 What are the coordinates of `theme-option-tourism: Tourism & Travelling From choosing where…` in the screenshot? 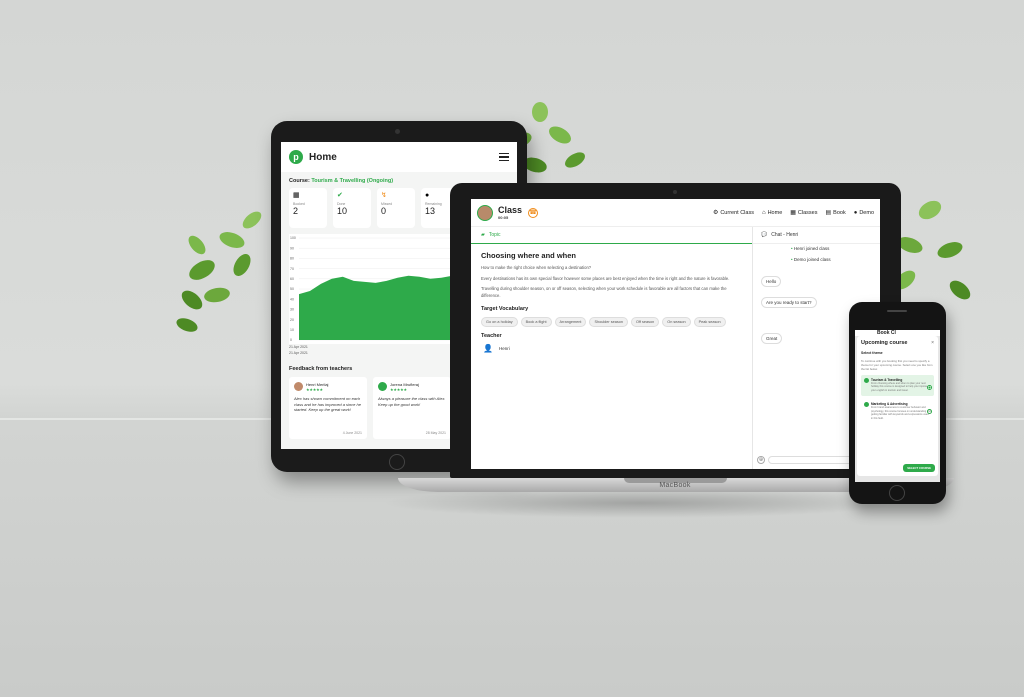 It's located at (897, 385).